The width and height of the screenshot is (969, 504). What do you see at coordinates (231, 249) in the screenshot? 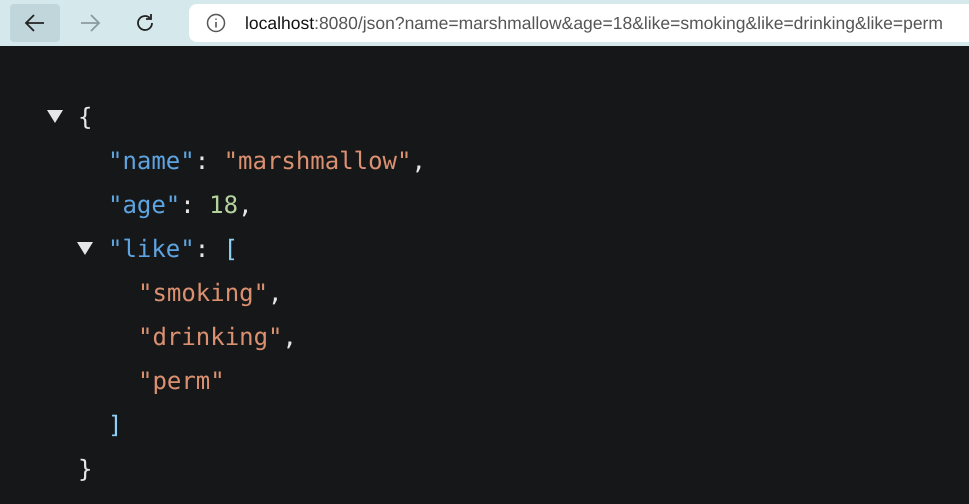
I see `json-bracket: [` at bounding box center [231, 249].